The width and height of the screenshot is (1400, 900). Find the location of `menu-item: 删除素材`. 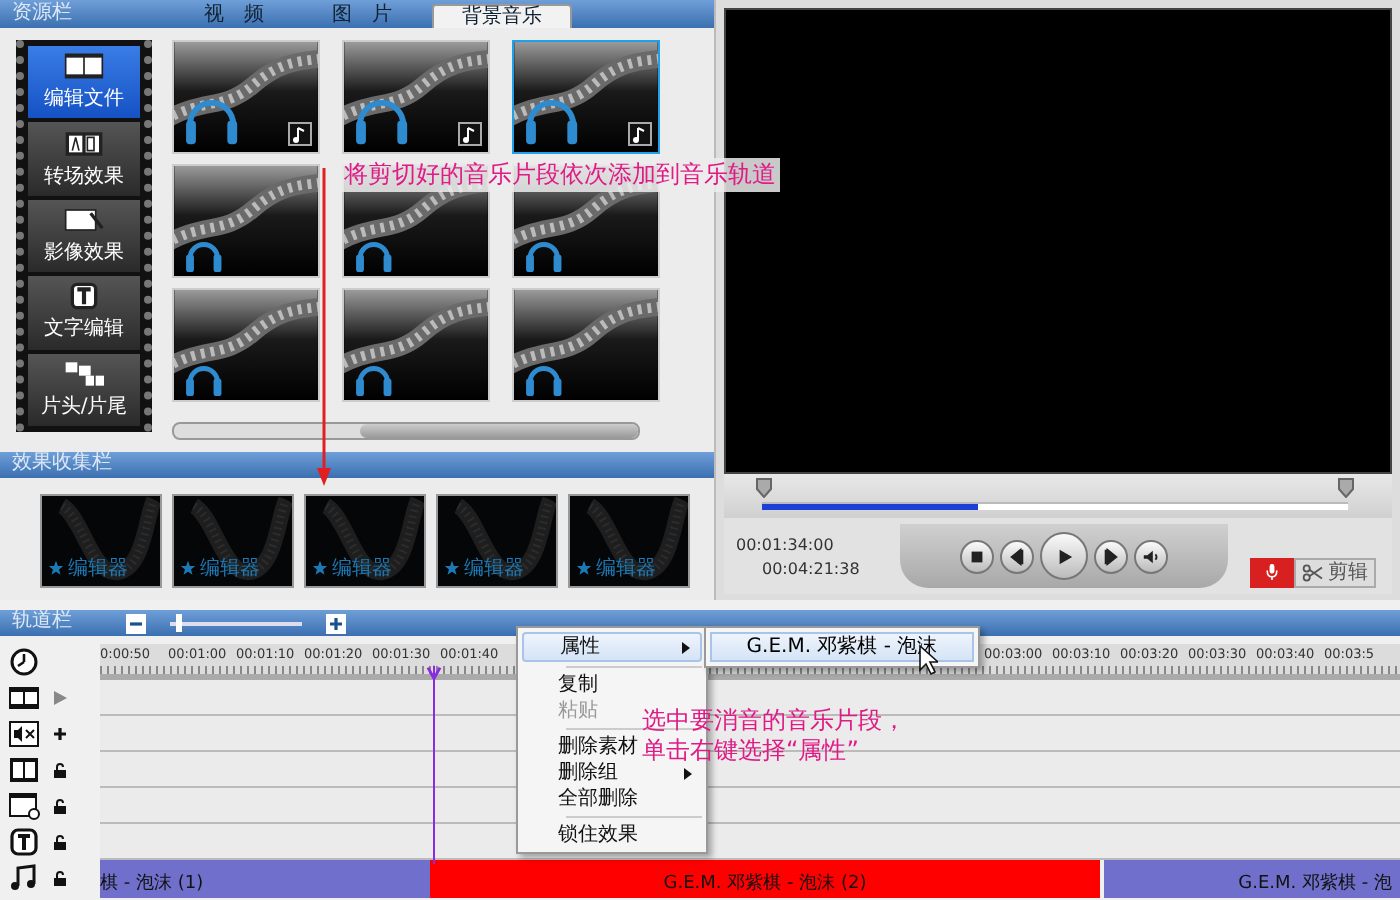

menu-item: 删除素材 is located at coordinates (580, 747).